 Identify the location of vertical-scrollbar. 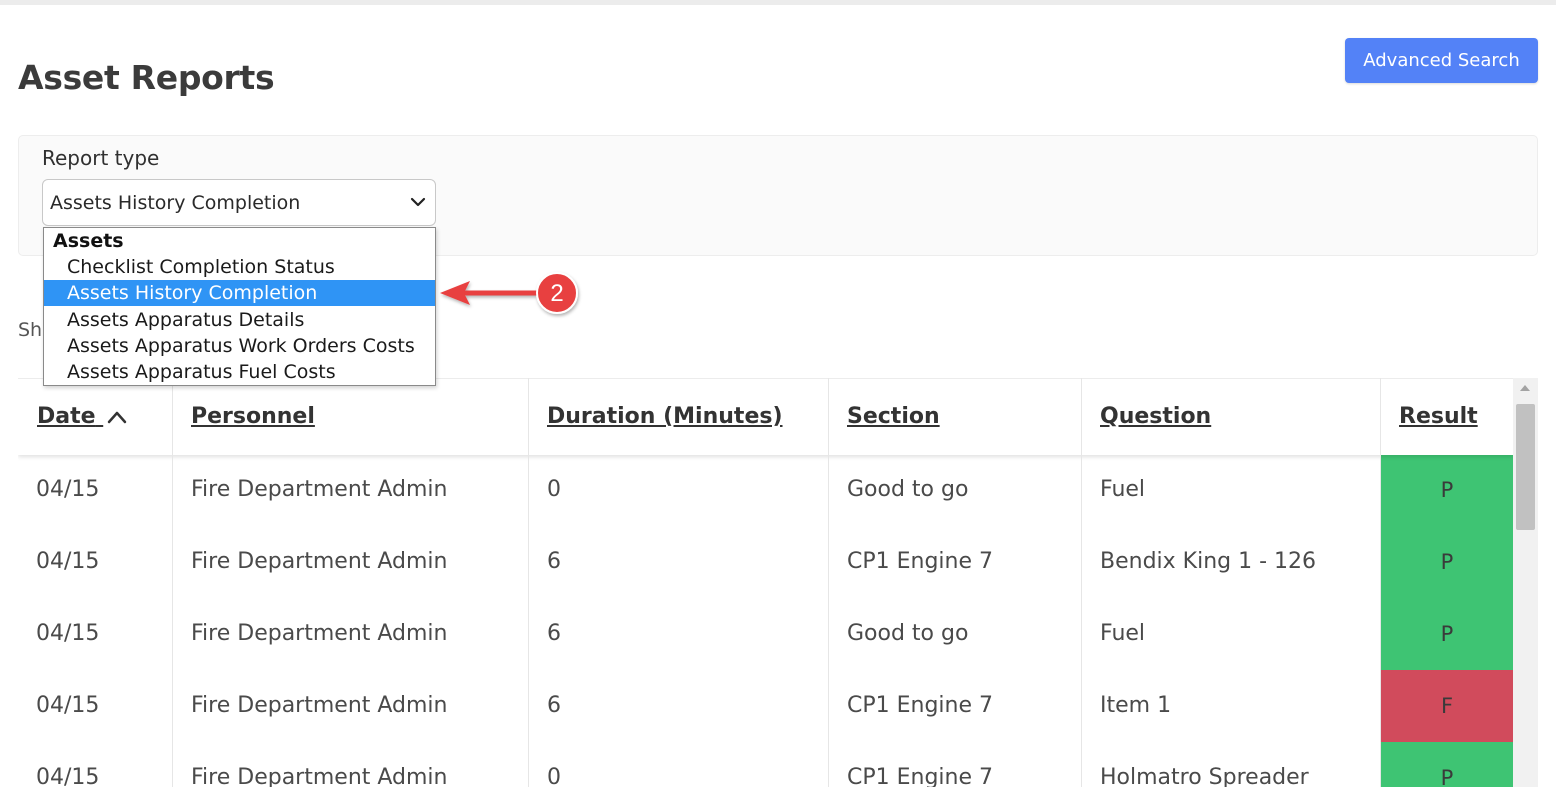
(1525, 582).